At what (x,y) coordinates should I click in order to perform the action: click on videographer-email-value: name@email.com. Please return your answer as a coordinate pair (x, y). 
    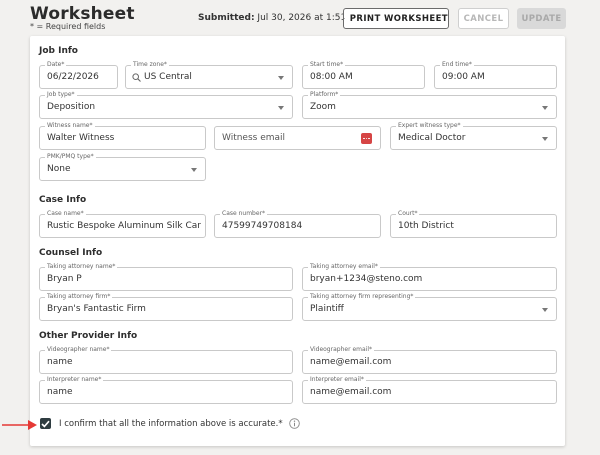
    Looking at the image, I should click on (351, 362).